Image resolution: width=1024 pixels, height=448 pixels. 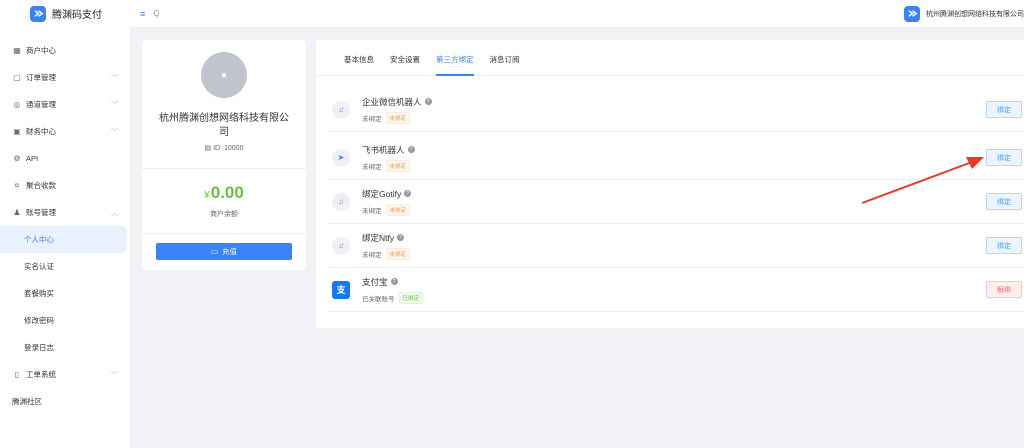 I want to click on money-icon: ¤, so click(x=17, y=185).